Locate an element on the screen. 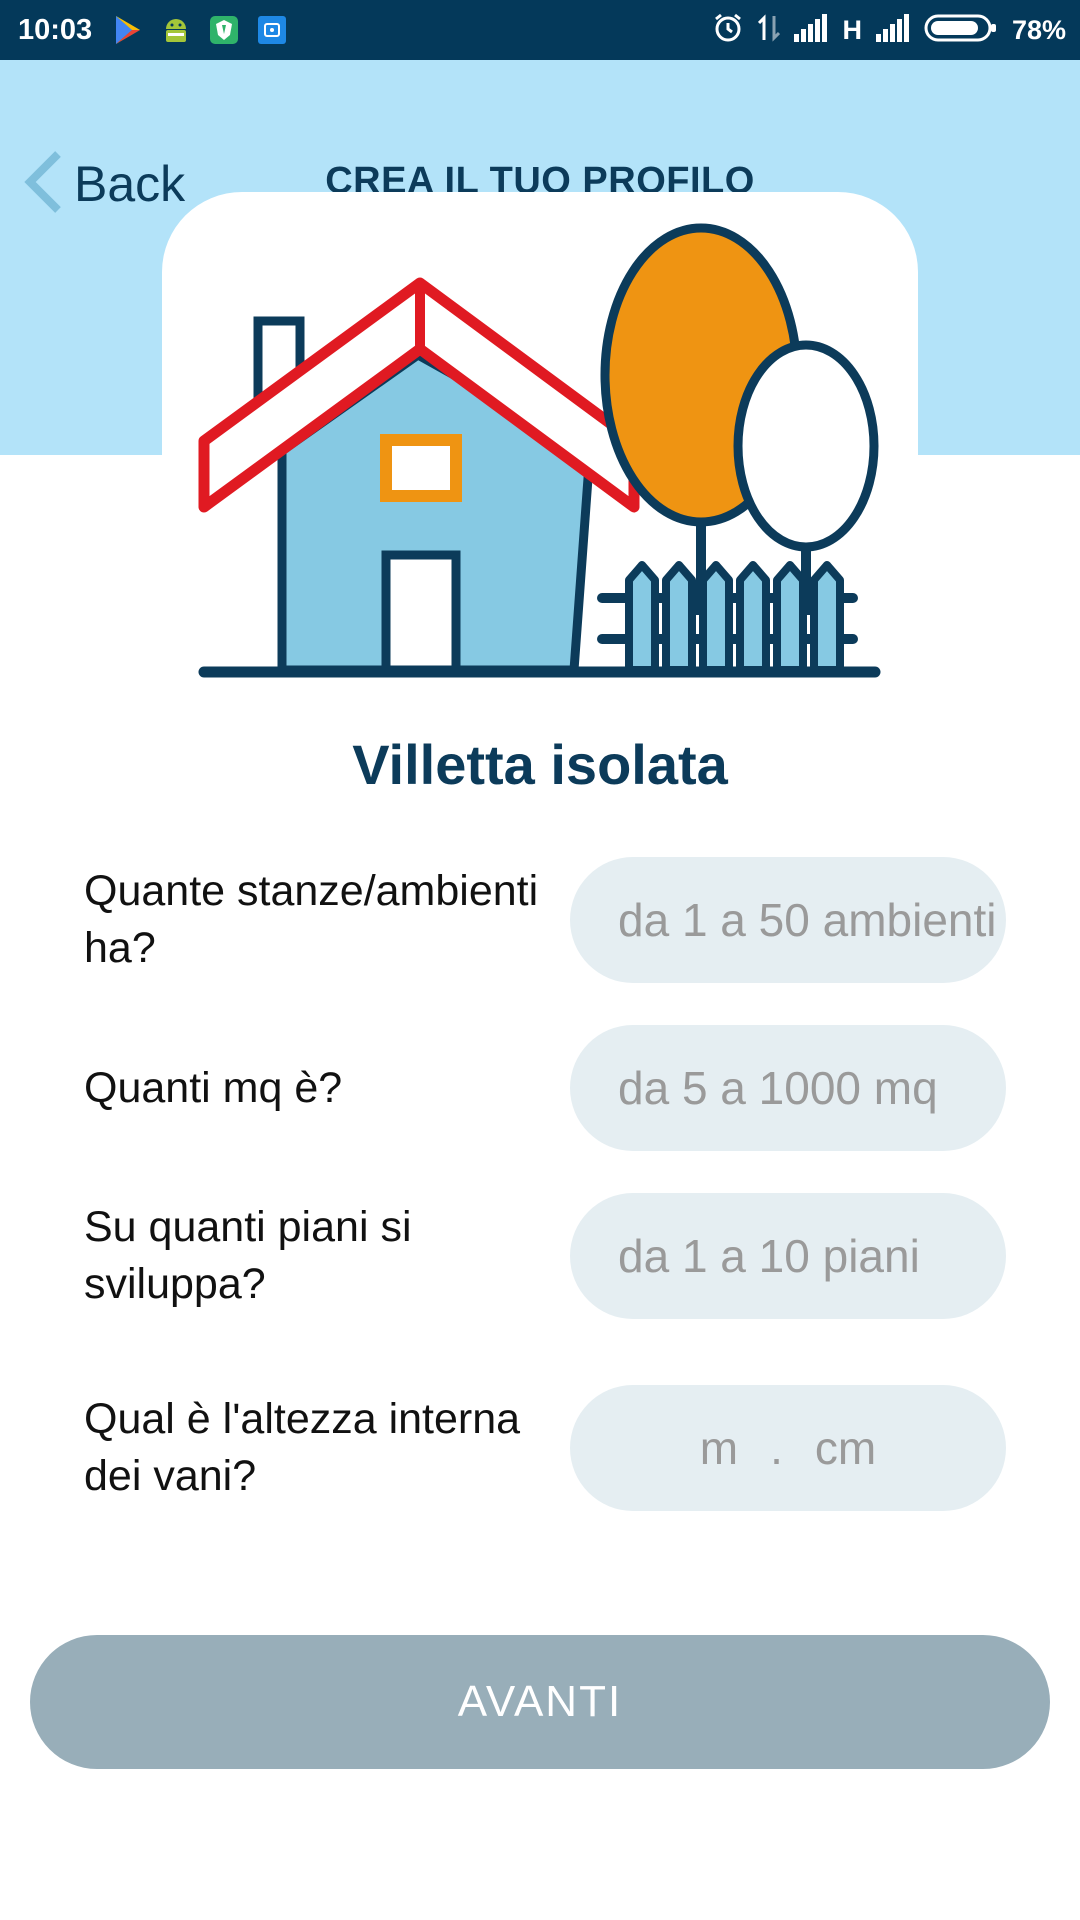 This screenshot has width=1080, height=1920. rooms-label: Quante stanze/ambienti ha? is located at coordinates (311, 919).